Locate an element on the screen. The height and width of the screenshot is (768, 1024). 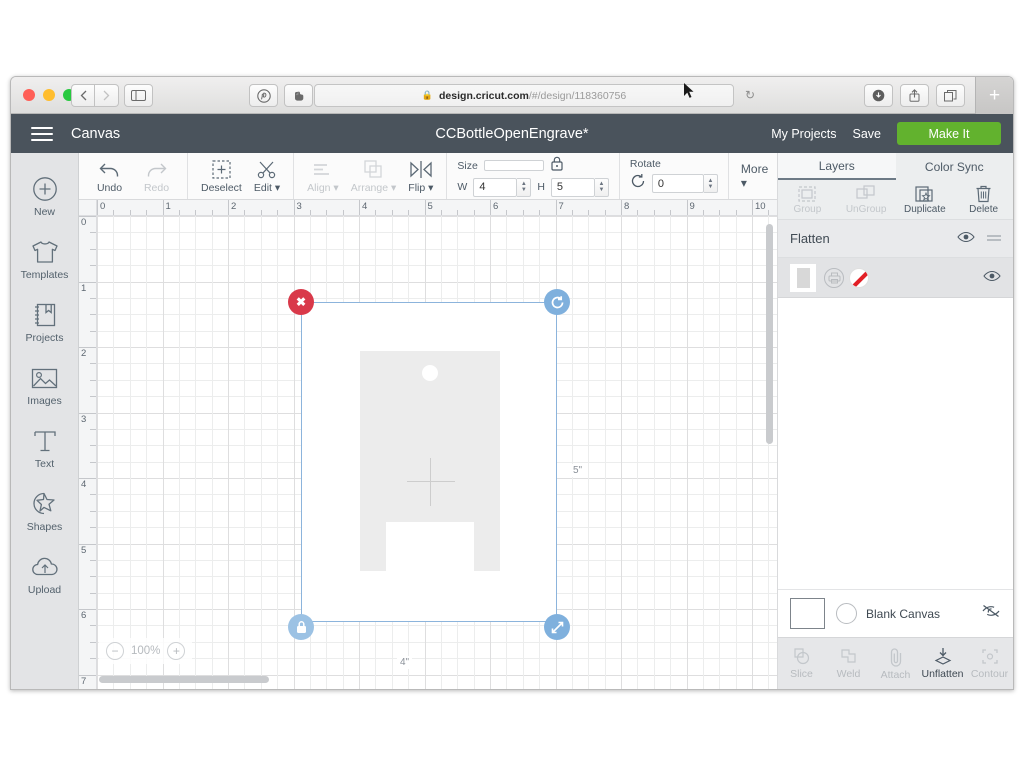
rotate-spinner: ▲ ▼ is located at coordinates (710, 183).